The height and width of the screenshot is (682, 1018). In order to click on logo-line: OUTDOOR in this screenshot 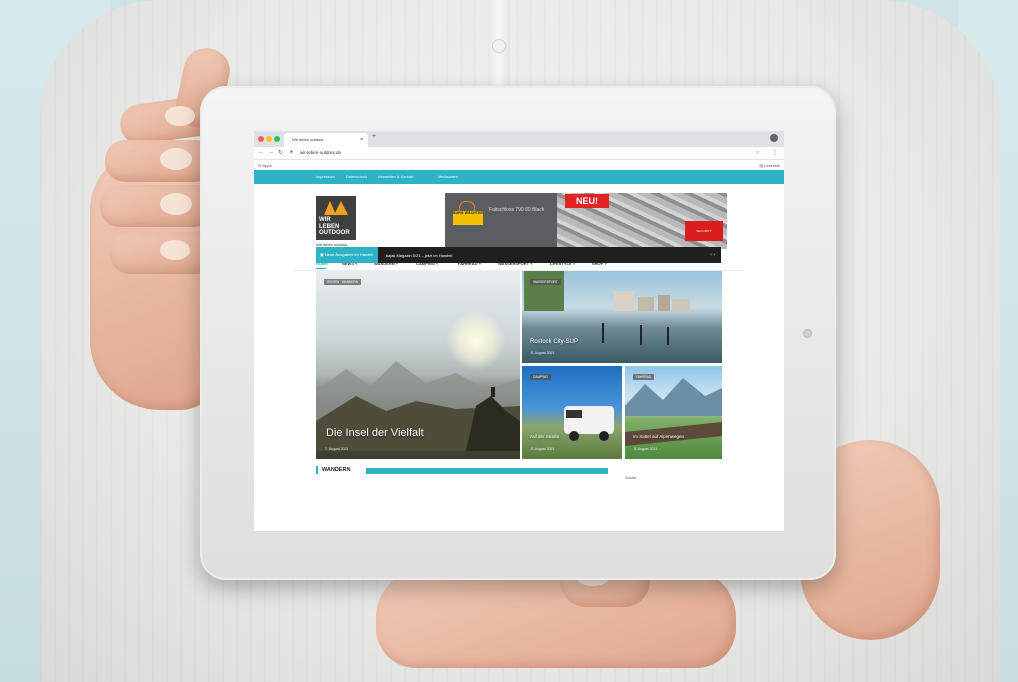, I will do `click(334, 233)`.